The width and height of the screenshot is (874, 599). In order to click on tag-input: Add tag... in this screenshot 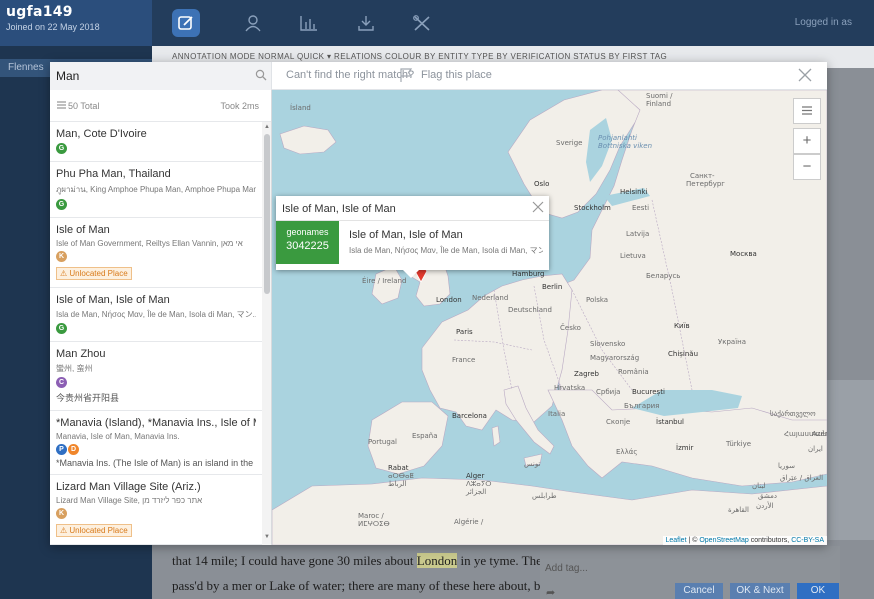, I will do `click(566, 568)`.